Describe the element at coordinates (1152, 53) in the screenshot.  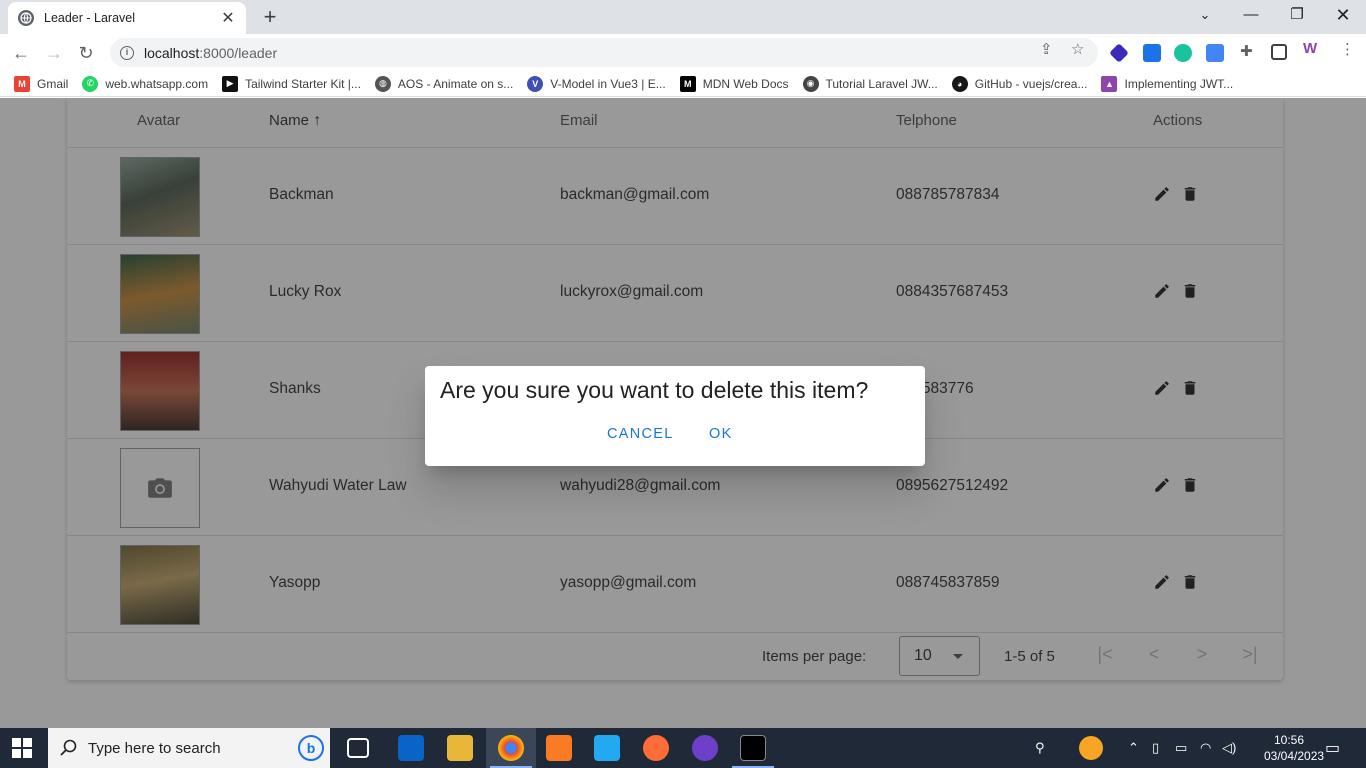
I see `extension-blue-icon` at that location.